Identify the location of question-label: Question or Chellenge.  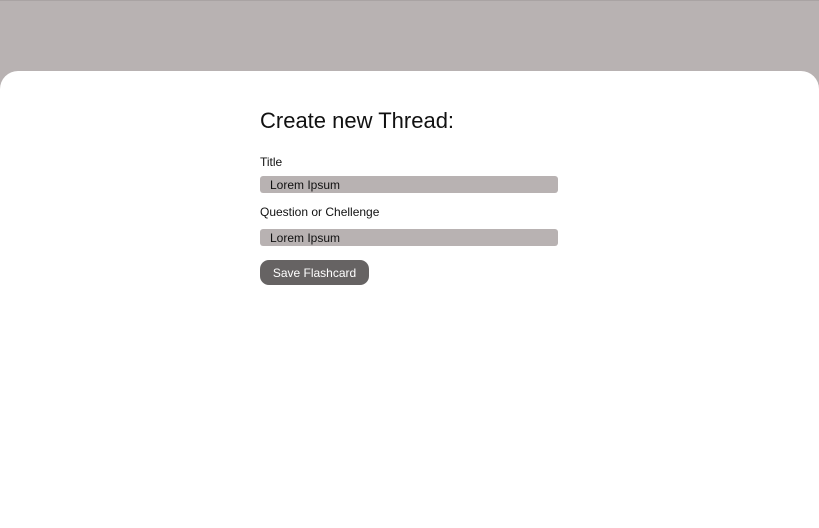
(320, 212).